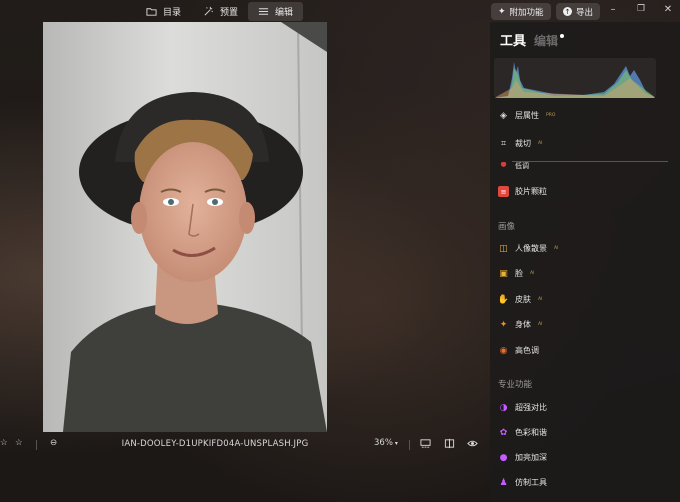 The image size is (680, 502). I want to click on tool-skin: ✋ 皮肤 AI, so click(520, 299).